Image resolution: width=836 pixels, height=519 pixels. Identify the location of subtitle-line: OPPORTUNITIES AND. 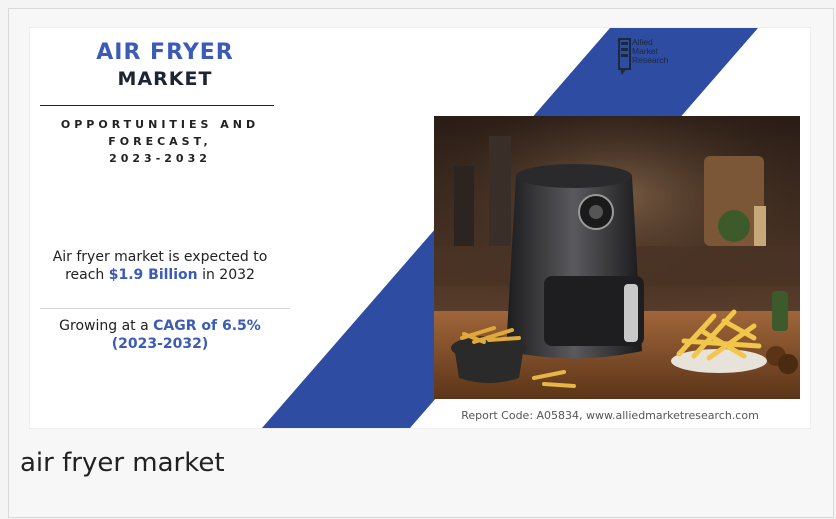
(160, 124).